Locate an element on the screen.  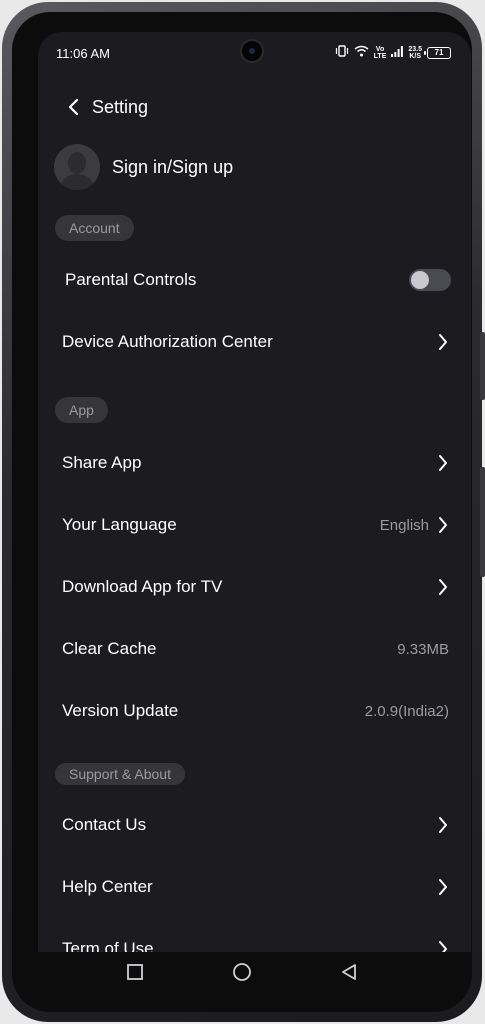
vibrate-icon is located at coordinates (342, 53).